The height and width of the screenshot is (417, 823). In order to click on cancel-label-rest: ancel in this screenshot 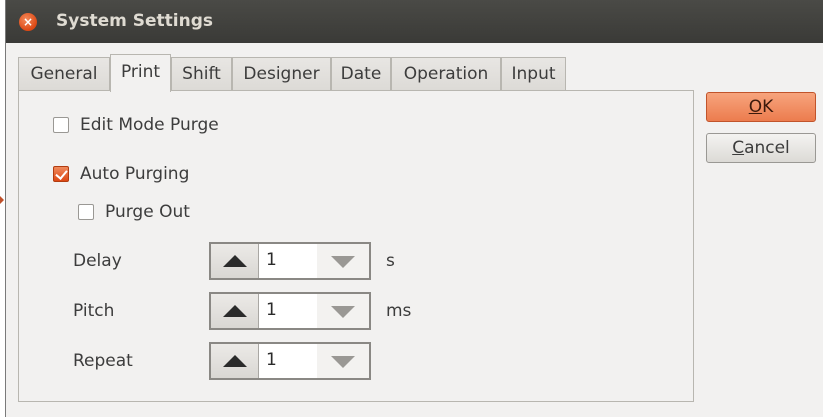, I will do `click(767, 148)`.